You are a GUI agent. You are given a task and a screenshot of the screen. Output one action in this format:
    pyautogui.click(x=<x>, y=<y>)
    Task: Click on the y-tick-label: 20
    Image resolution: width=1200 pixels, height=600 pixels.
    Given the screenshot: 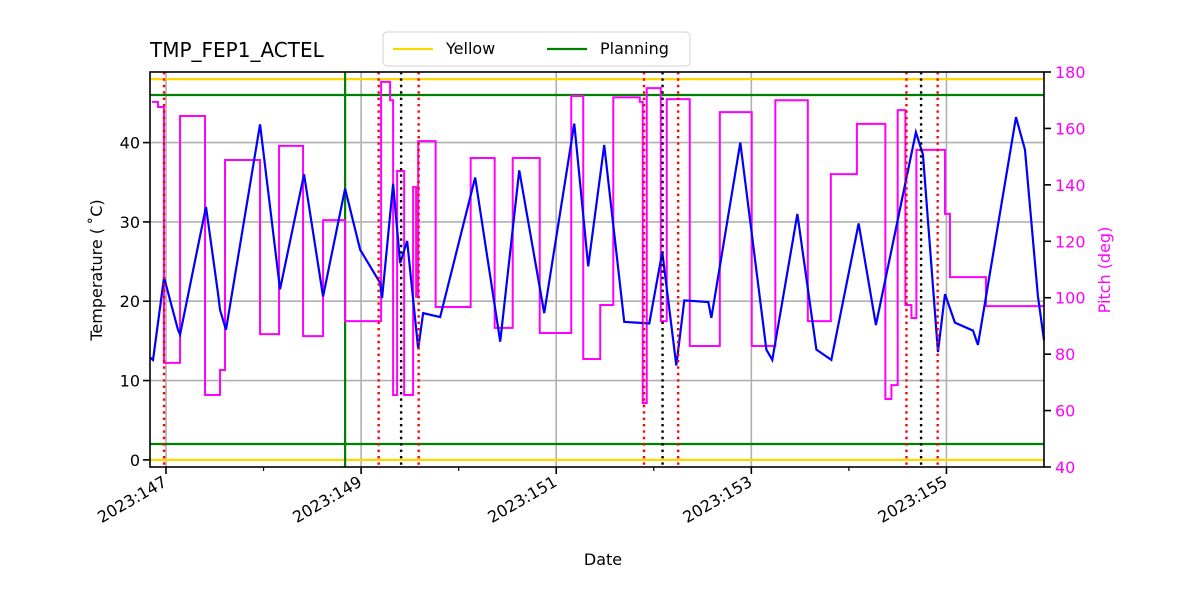 What is the action you would take?
    pyautogui.click(x=130, y=301)
    